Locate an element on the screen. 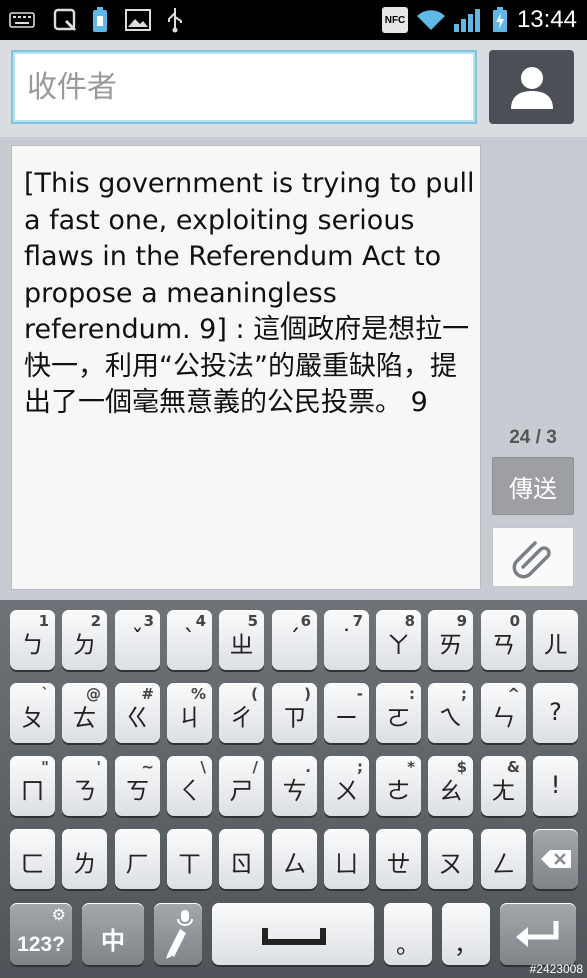  recipient-input is located at coordinates (244, 87).